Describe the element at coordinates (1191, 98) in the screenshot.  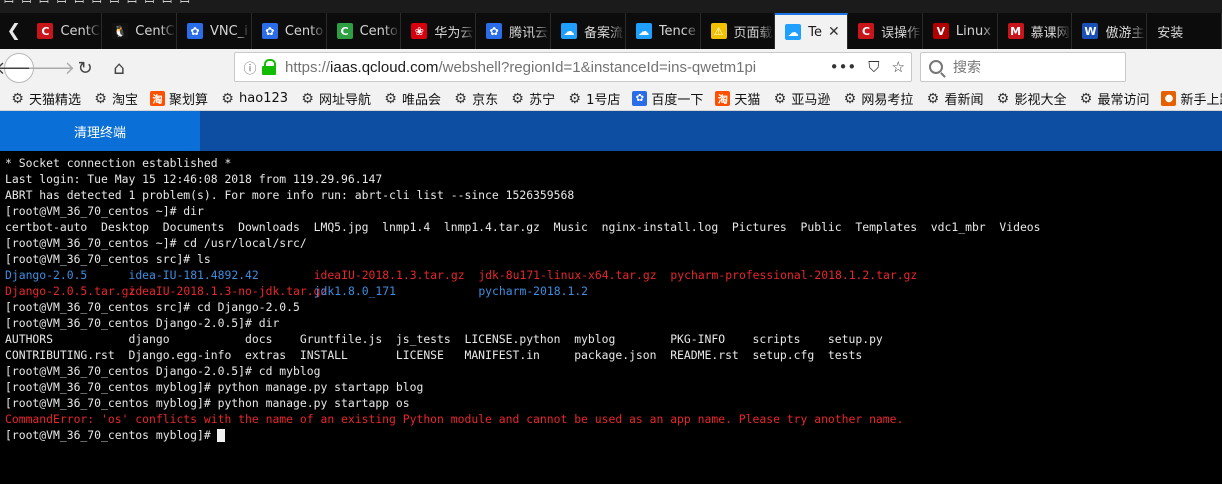
I see `bookmark-item: ●新手上路` at that location.